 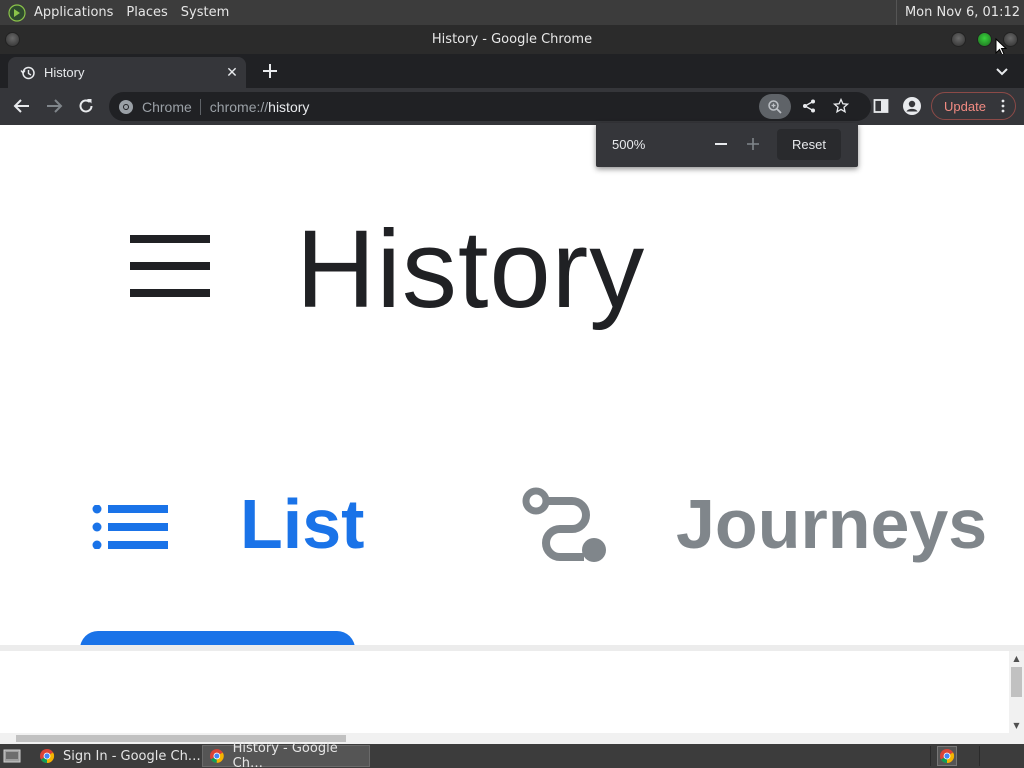 I want to click on reset-label: Reset, so click(x=809, y=144).